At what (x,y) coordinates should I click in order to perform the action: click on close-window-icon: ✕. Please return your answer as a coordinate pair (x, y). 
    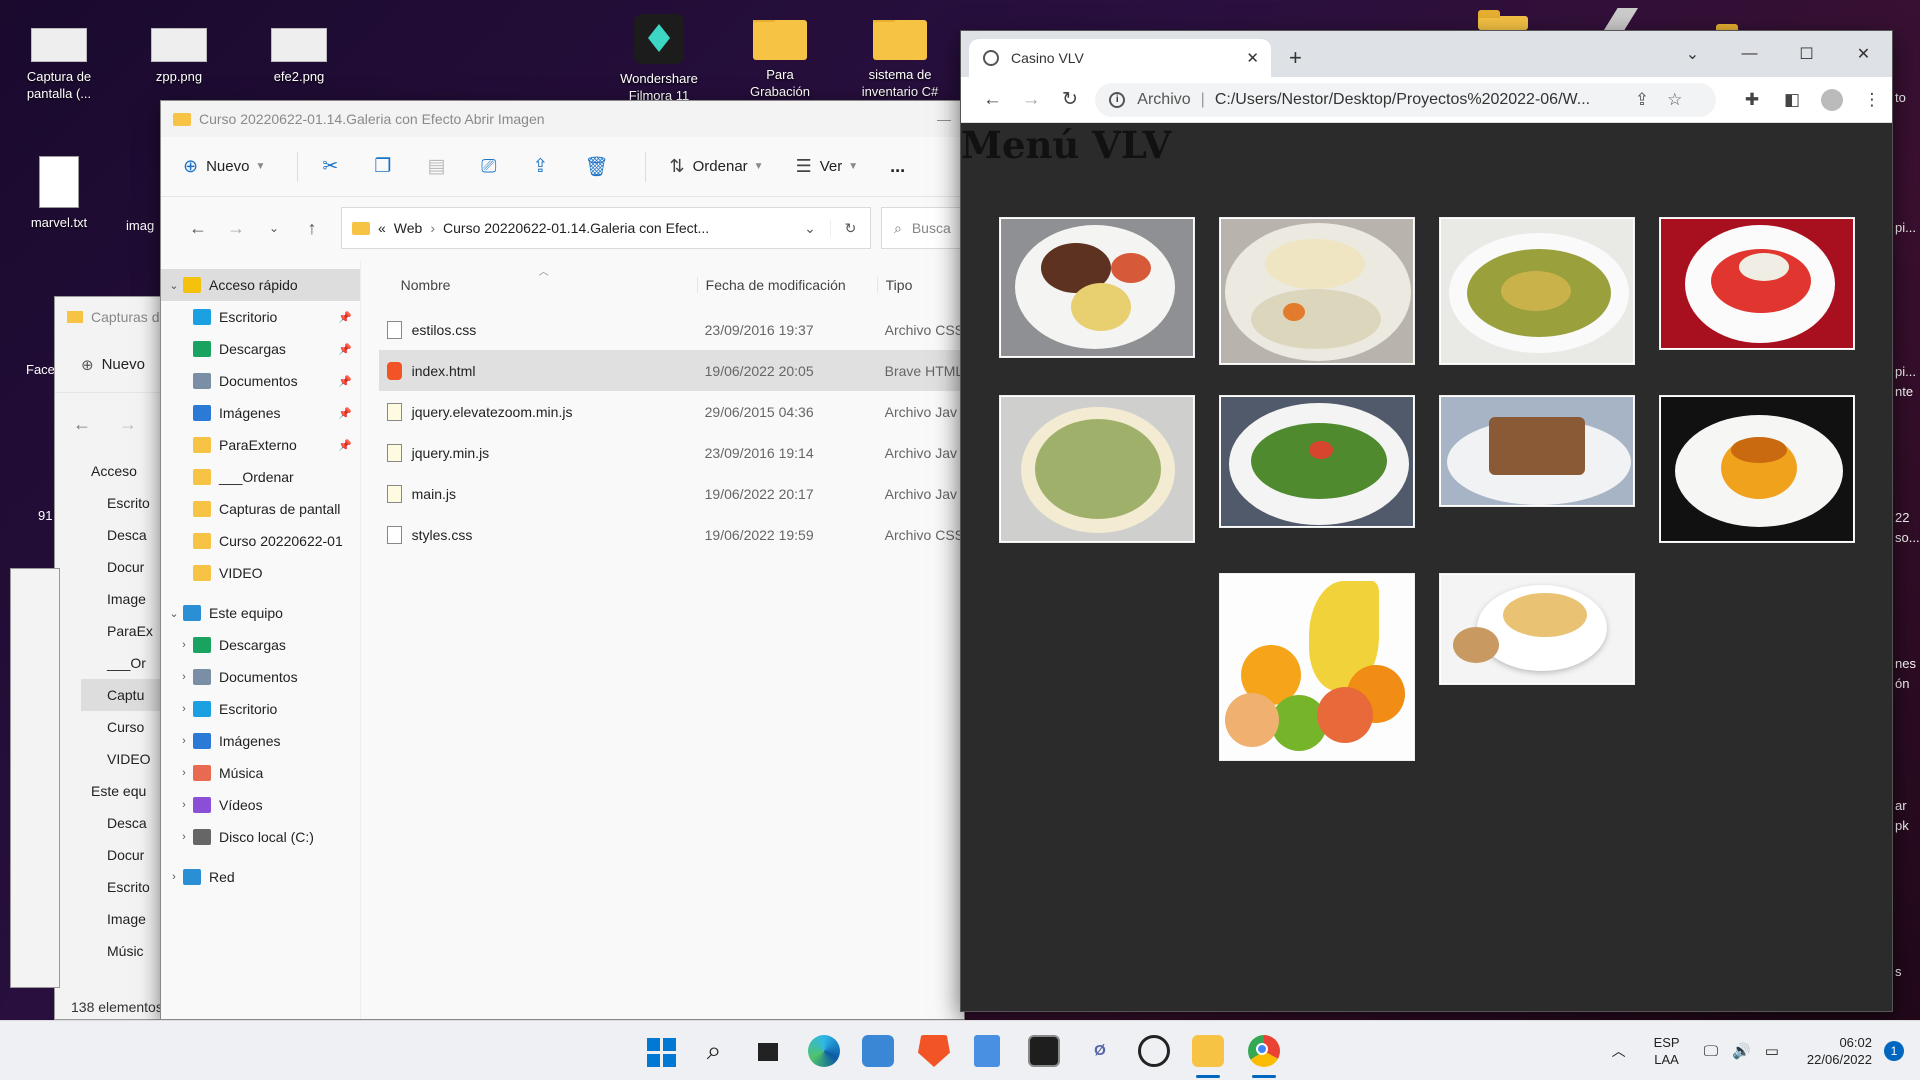
    Looking at the image, I should click on (1863, 54).